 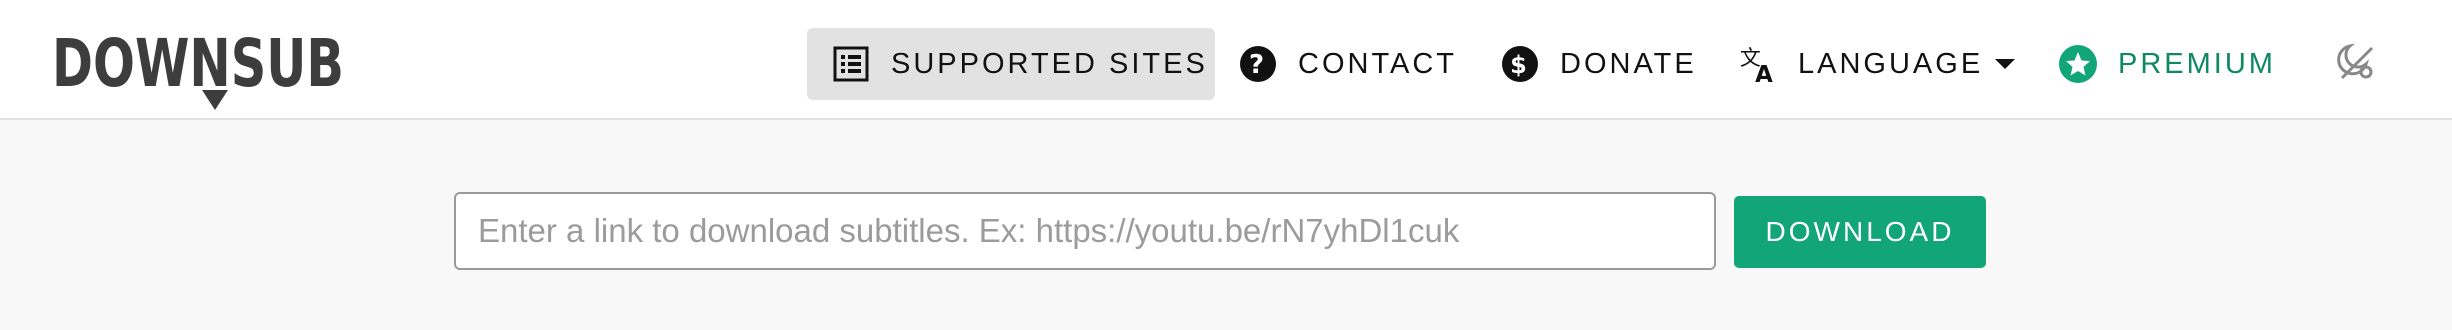 I want to click on nav-contact: ? CONTACT, so click(x=1347, y=64).